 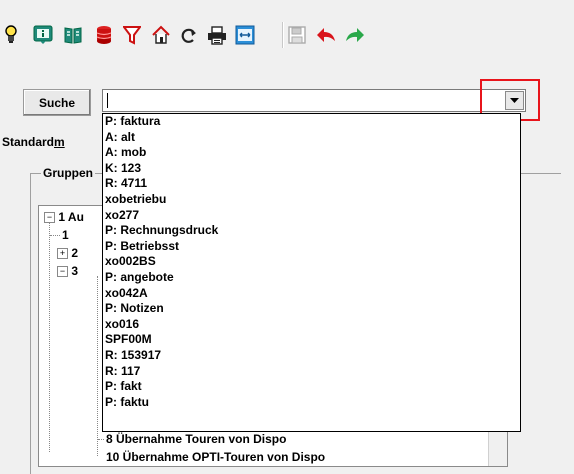 I want to click on tree-node-10-label: 10 Übernahme OPTI-Touren von Dispo, so click(x=216, y=457).